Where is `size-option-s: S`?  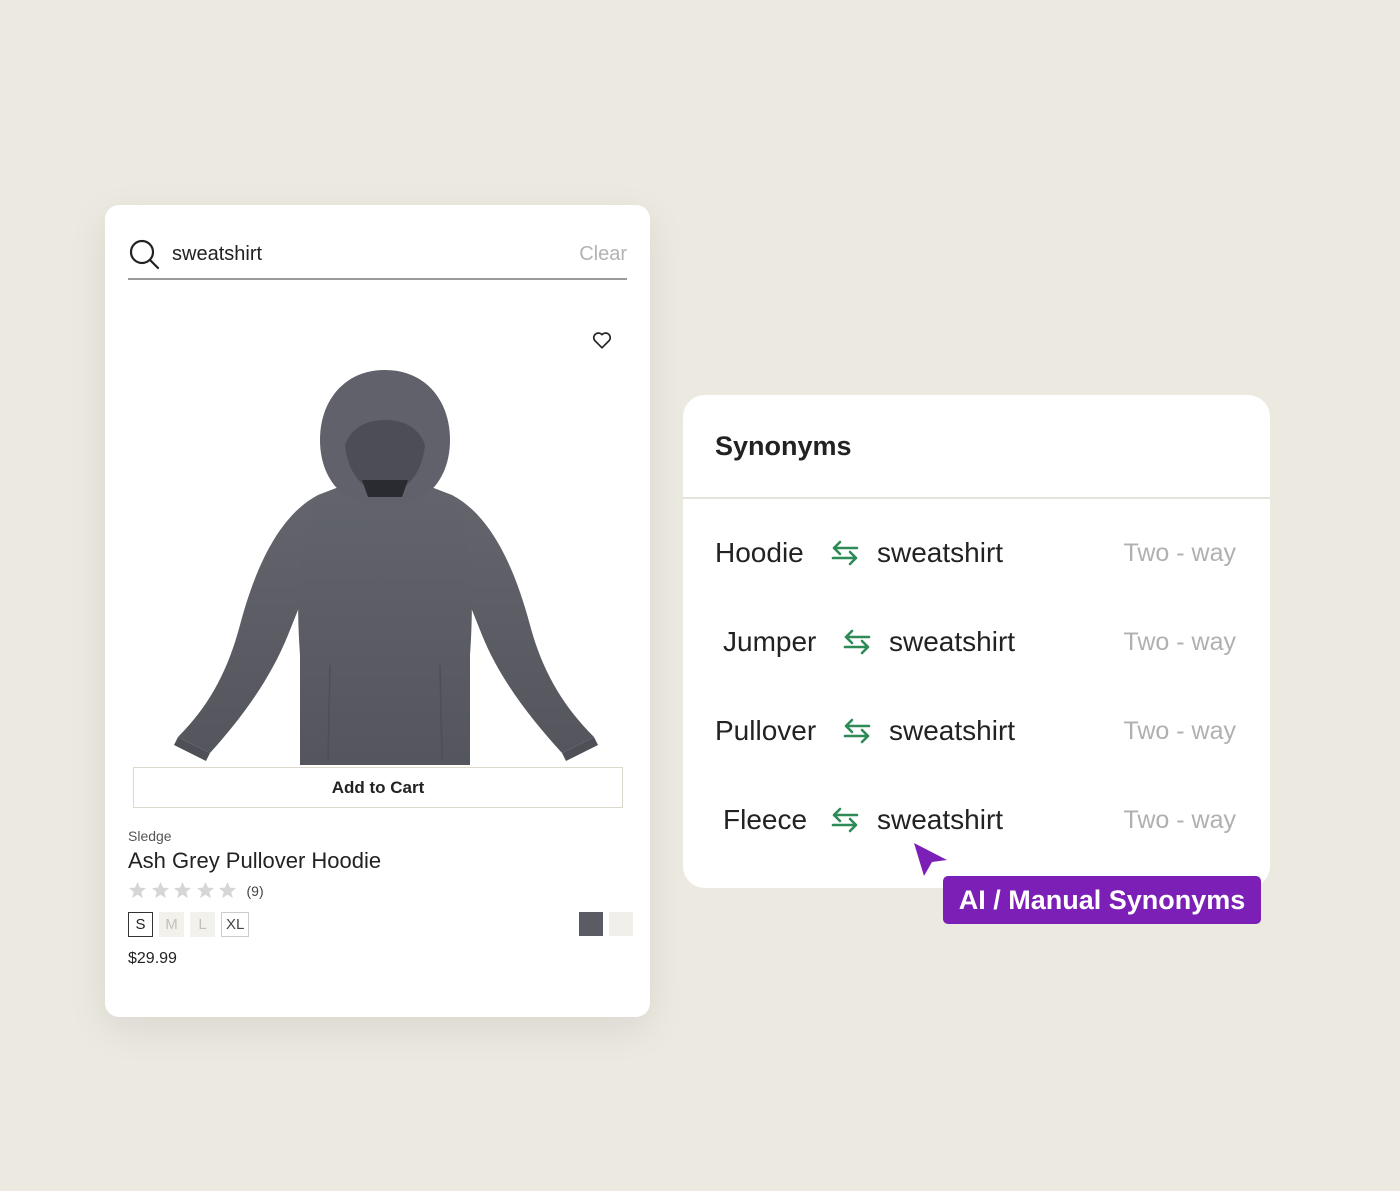
size-option-s: S is located at coordinates (140, 924).